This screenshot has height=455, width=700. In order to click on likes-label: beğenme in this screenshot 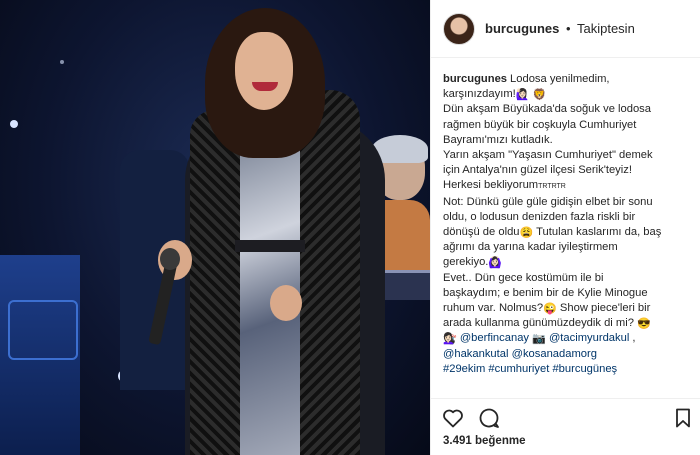, I will do `click(500, 441)`.